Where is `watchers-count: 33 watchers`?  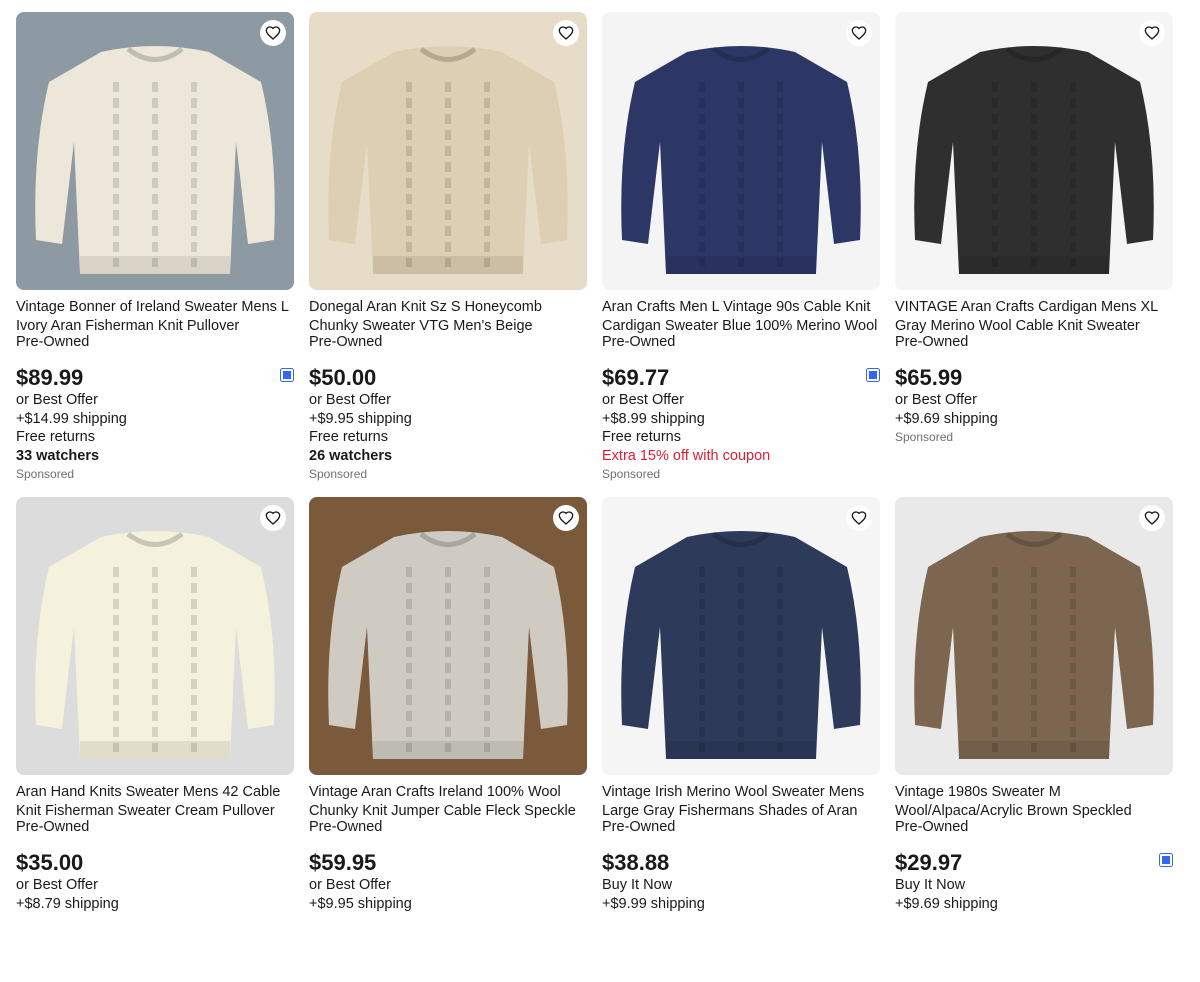 watchers-count: 33 watchers is located at coordinates (58, 455).